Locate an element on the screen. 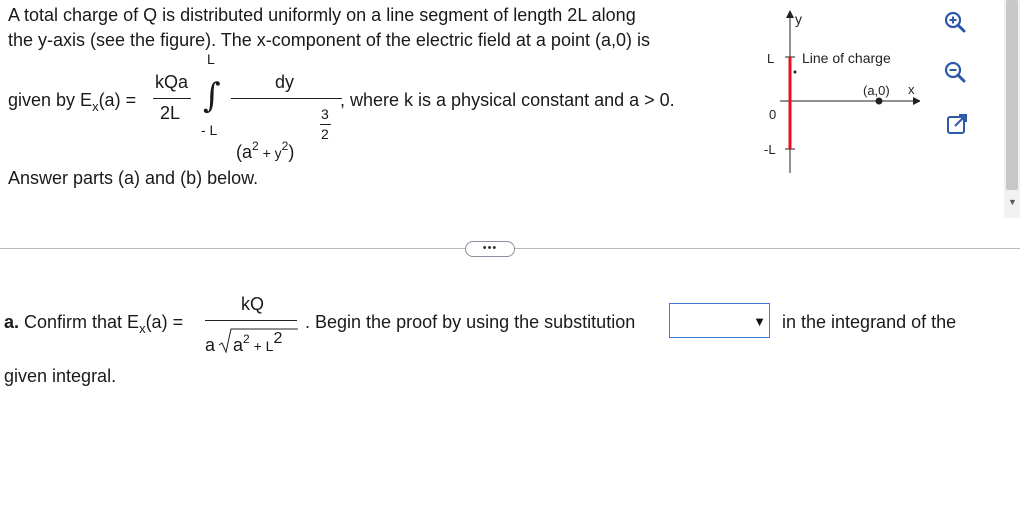 This screenshot has height=522, width=1020. integrand-denominator: (a2 + y2) is located at coordinates (265, 150).